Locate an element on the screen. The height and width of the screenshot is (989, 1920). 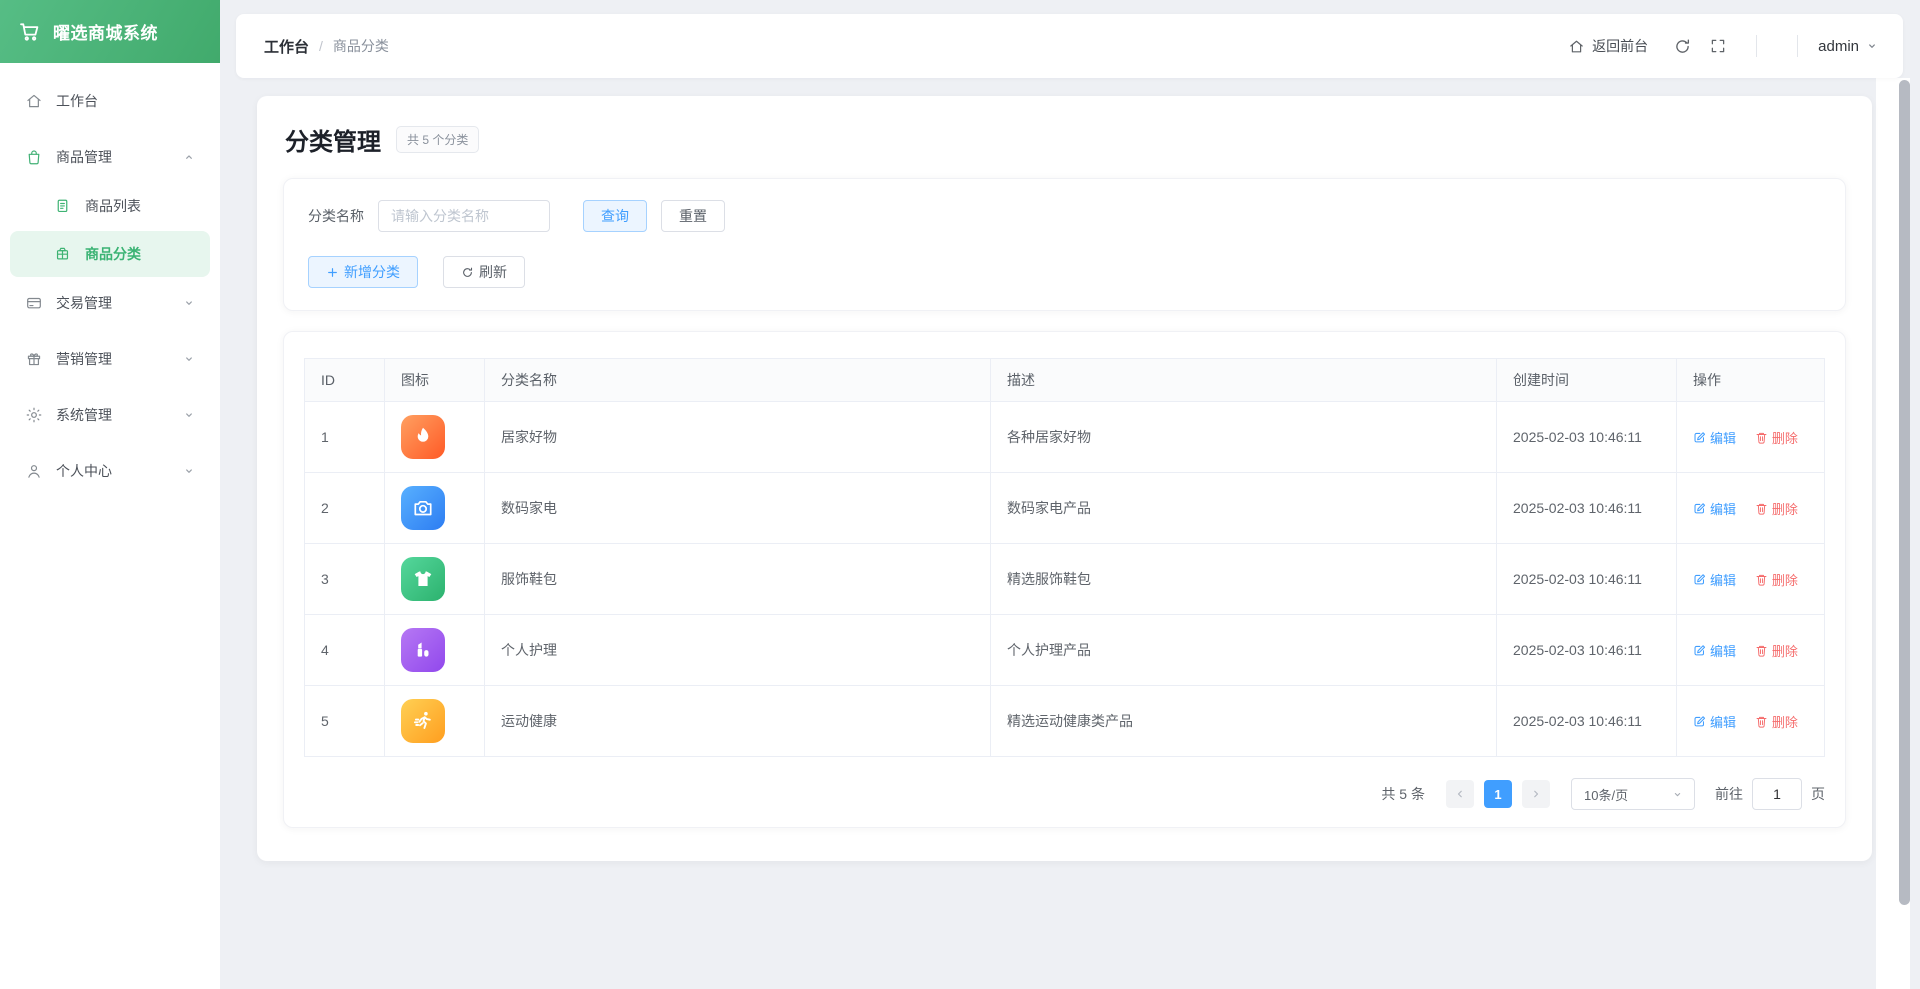
fullscreen-icon is located at coordinates (1718, 46).